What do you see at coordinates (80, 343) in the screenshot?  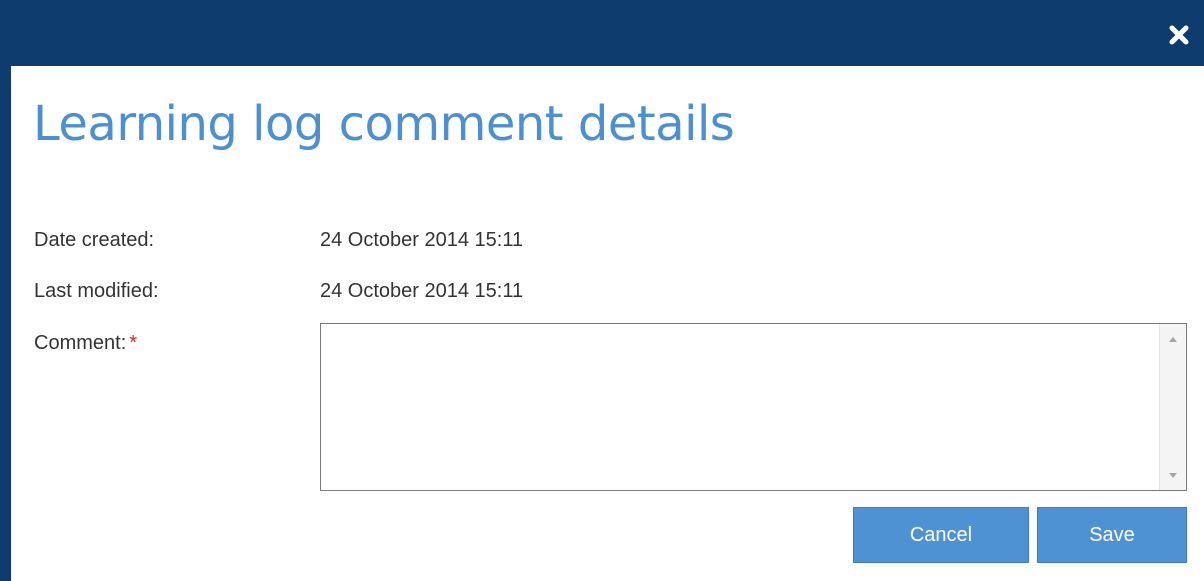 I see `comment-label-text: Comment:` at bounding box center [80, 343].